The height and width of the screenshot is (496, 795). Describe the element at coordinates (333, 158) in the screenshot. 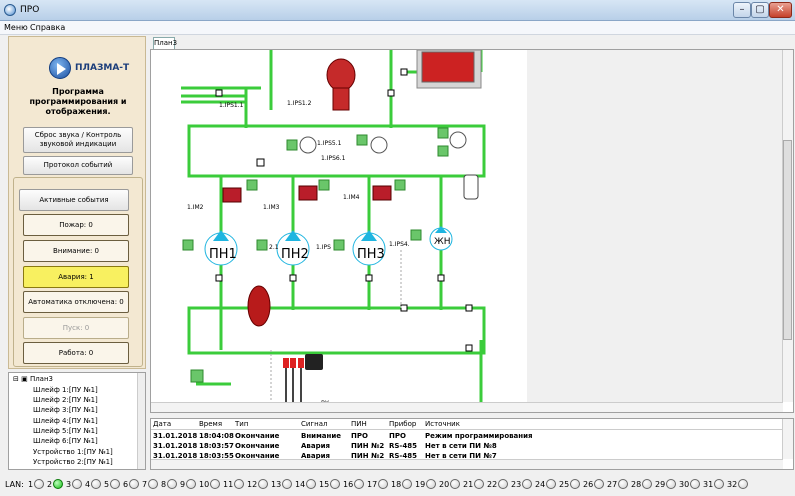

I see `label-ips61: 1.IPS6.1` at that location.